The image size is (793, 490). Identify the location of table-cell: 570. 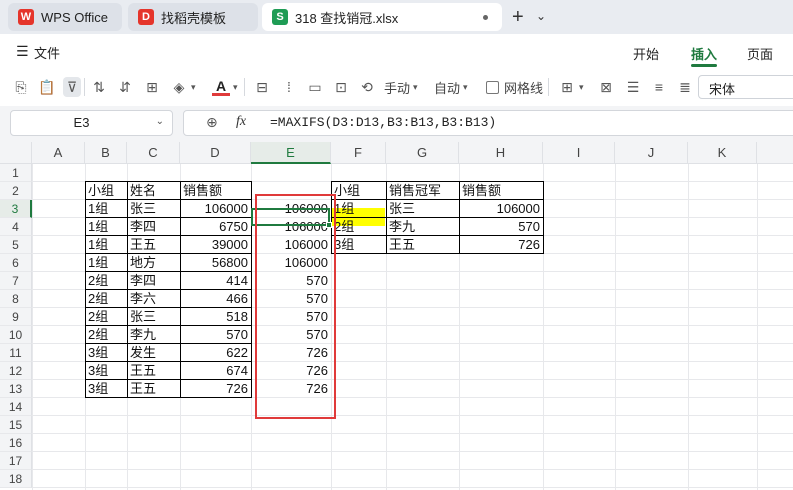
(215, 335).